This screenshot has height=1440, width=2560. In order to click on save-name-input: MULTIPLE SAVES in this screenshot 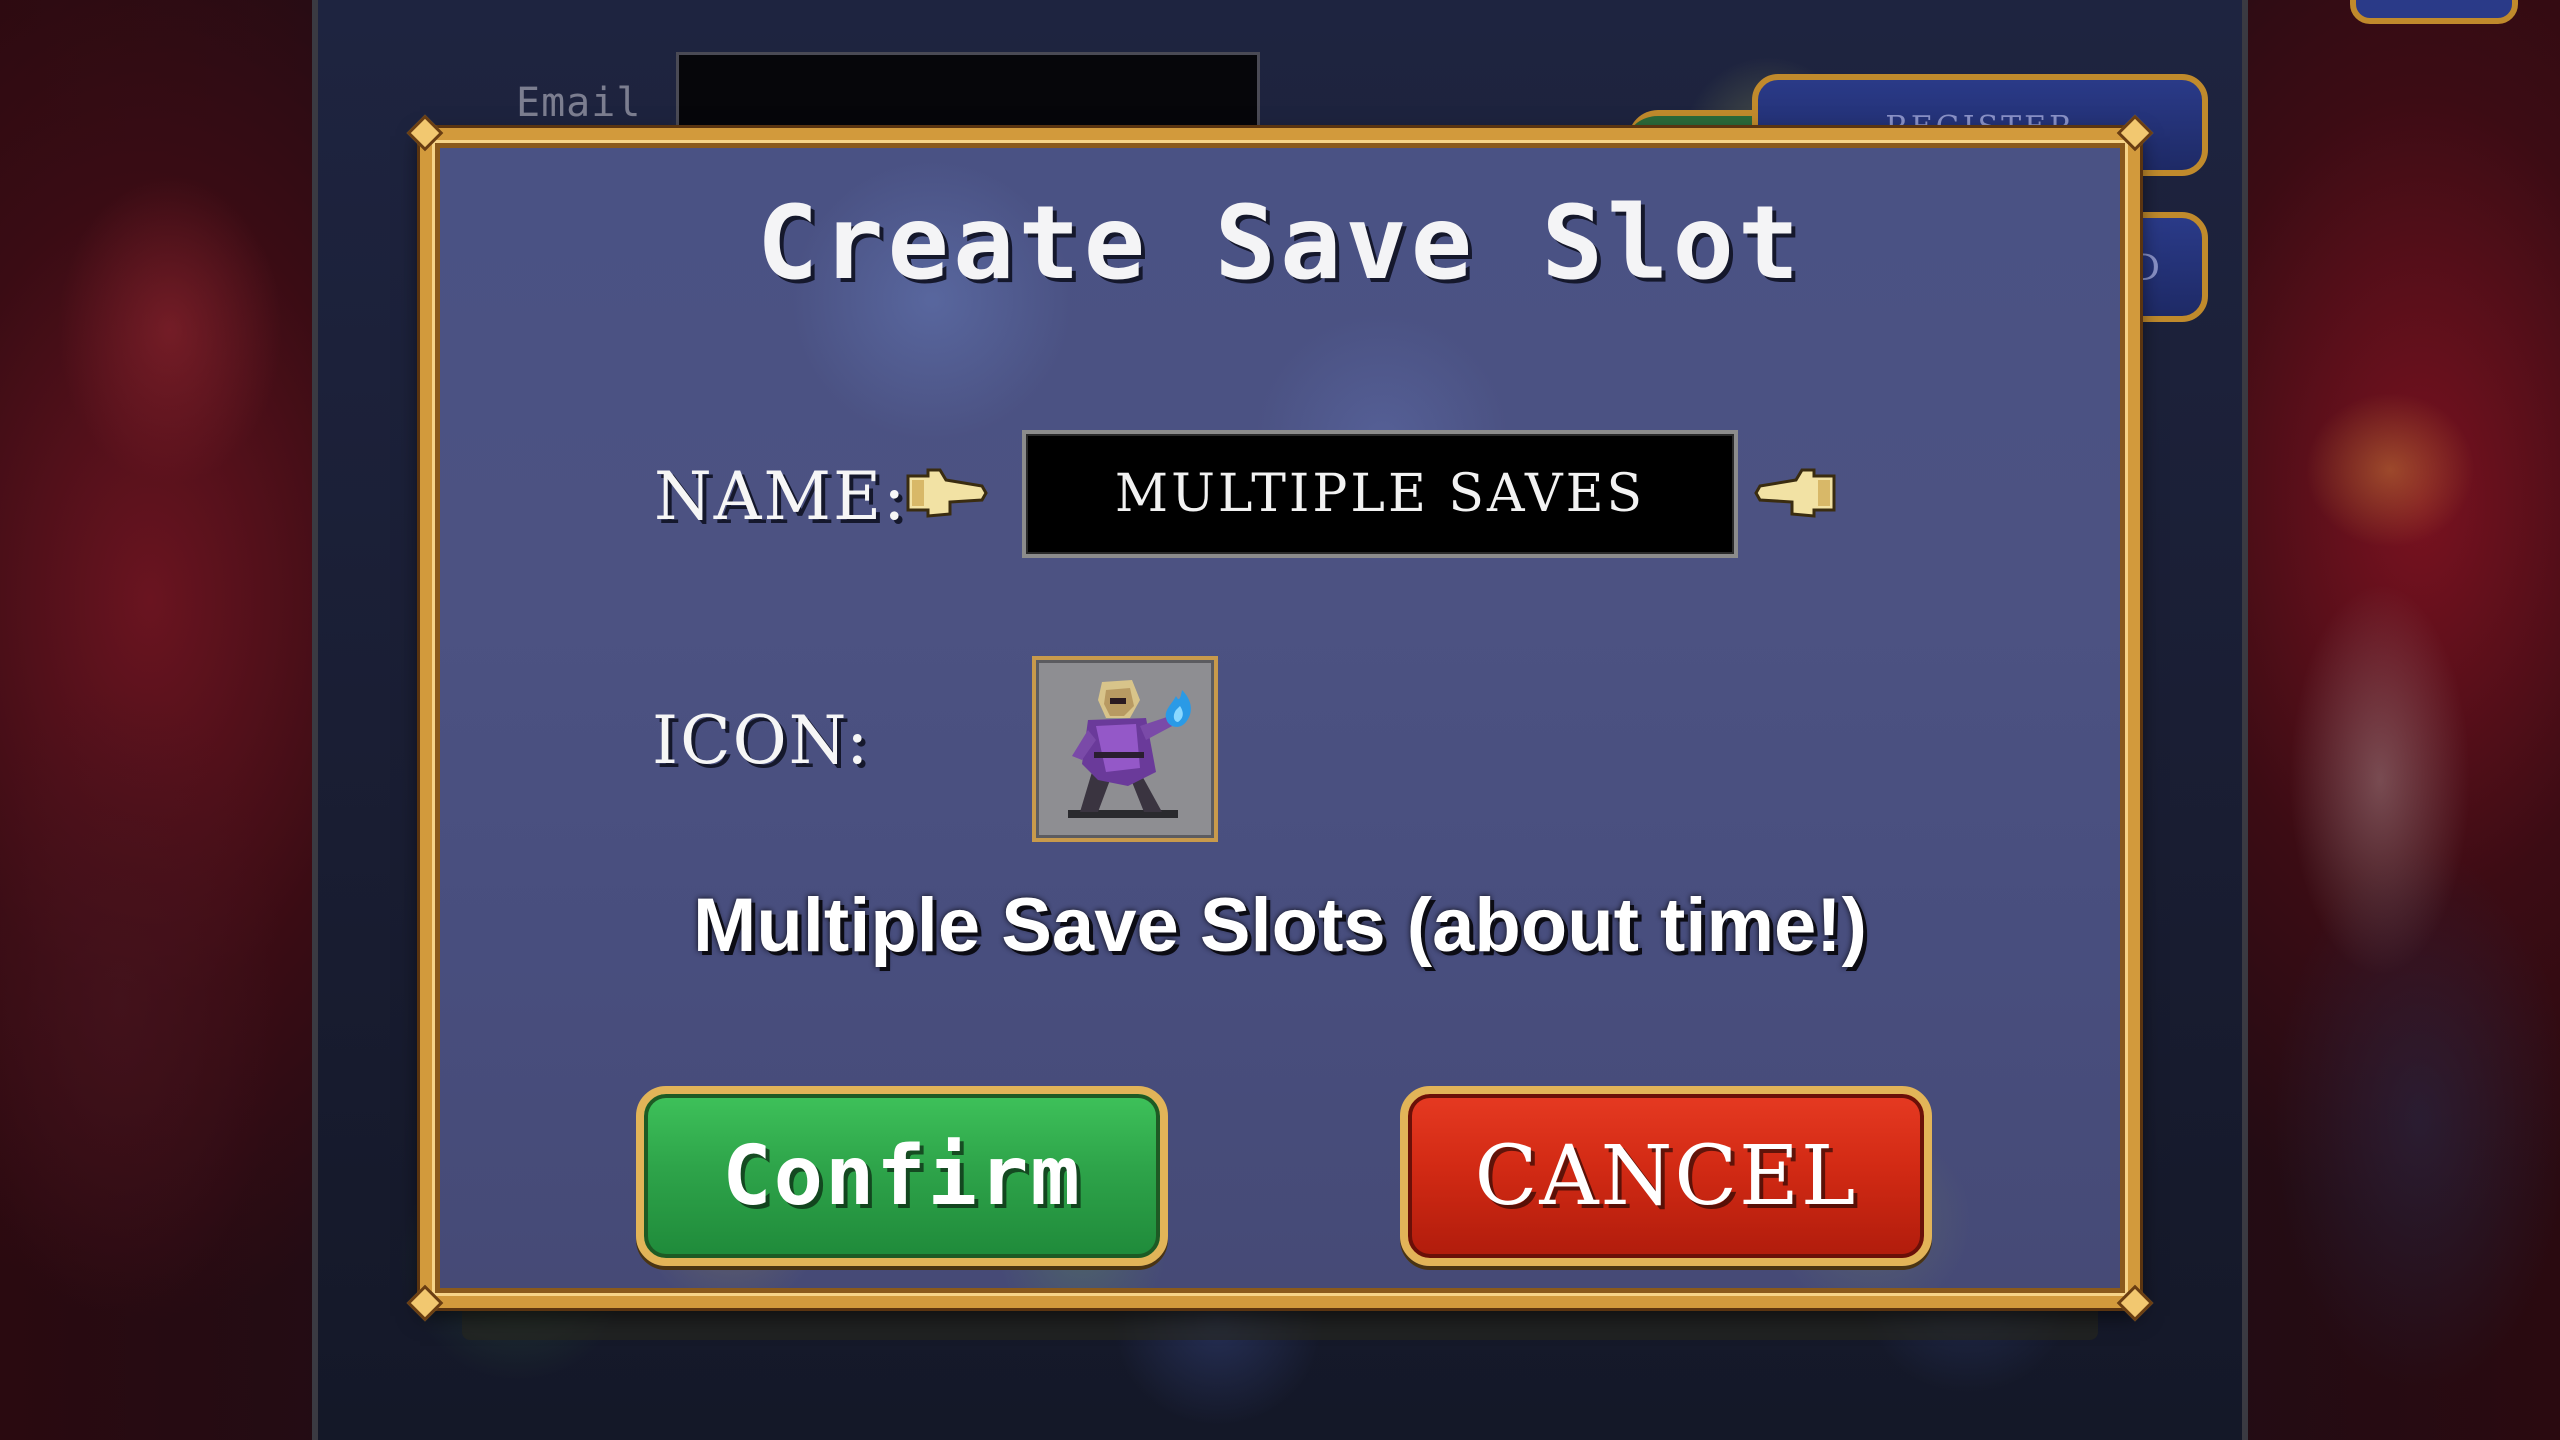, I will do `click(1380, 494)`.